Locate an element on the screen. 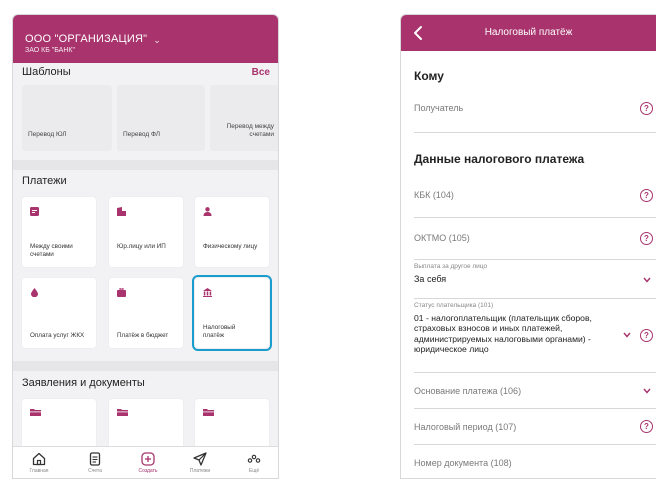  payment-label: Юр.лицу или ИП is located at coordinates (141, 246).